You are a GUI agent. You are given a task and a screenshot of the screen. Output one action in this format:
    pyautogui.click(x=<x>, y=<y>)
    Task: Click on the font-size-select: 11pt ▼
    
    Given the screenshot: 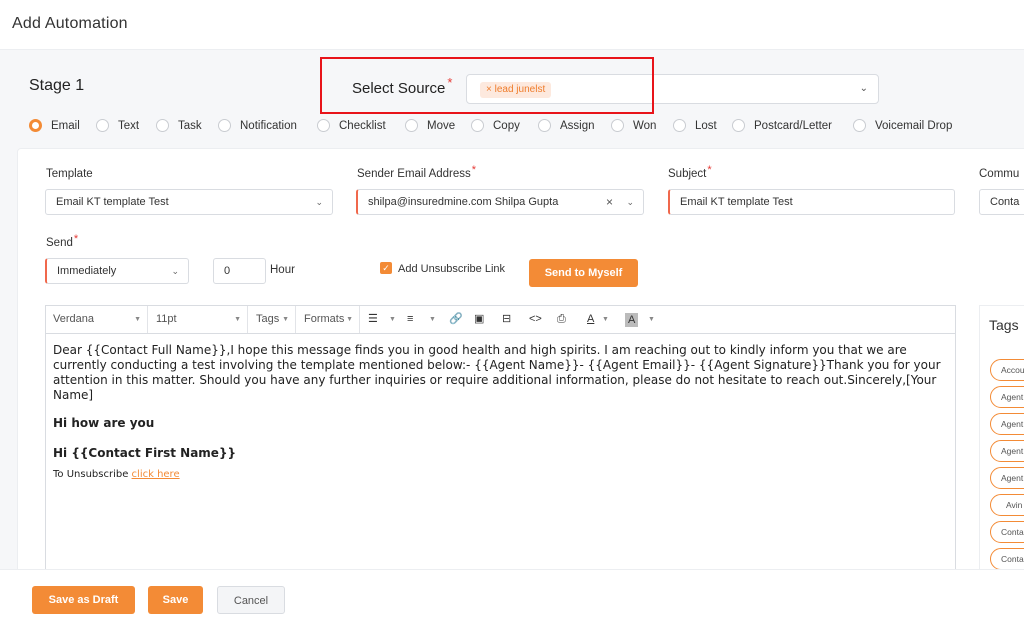 What is the action you would take?
    pyautogui.click(x=198, y=319)
    